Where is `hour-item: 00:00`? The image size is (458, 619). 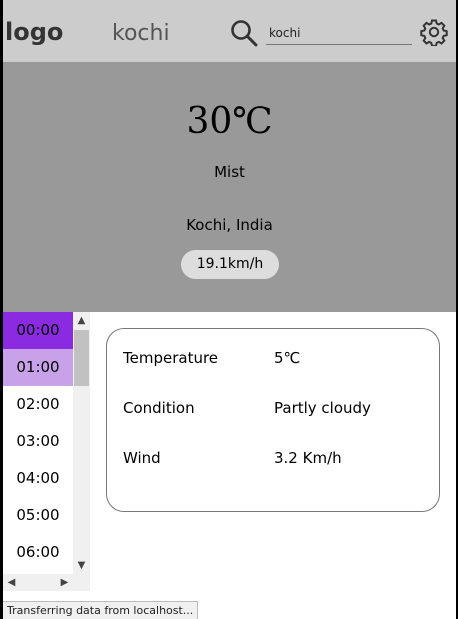 hour-item: 00:00 is located at coordinates (38, 330).